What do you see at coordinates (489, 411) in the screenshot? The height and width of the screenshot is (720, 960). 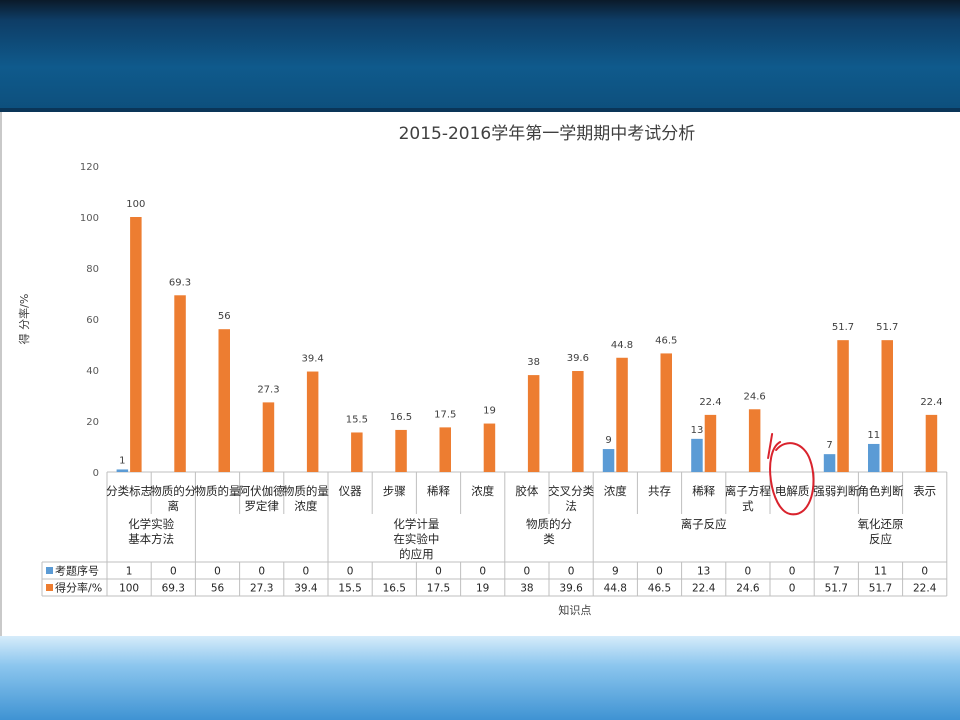 I see `data-label-series-2: 19` at bounding box center [489, 411].